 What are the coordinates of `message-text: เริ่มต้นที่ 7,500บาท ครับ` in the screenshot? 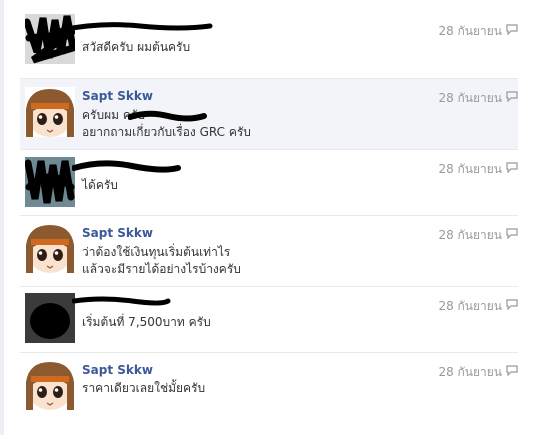 It's located at (146, 322).